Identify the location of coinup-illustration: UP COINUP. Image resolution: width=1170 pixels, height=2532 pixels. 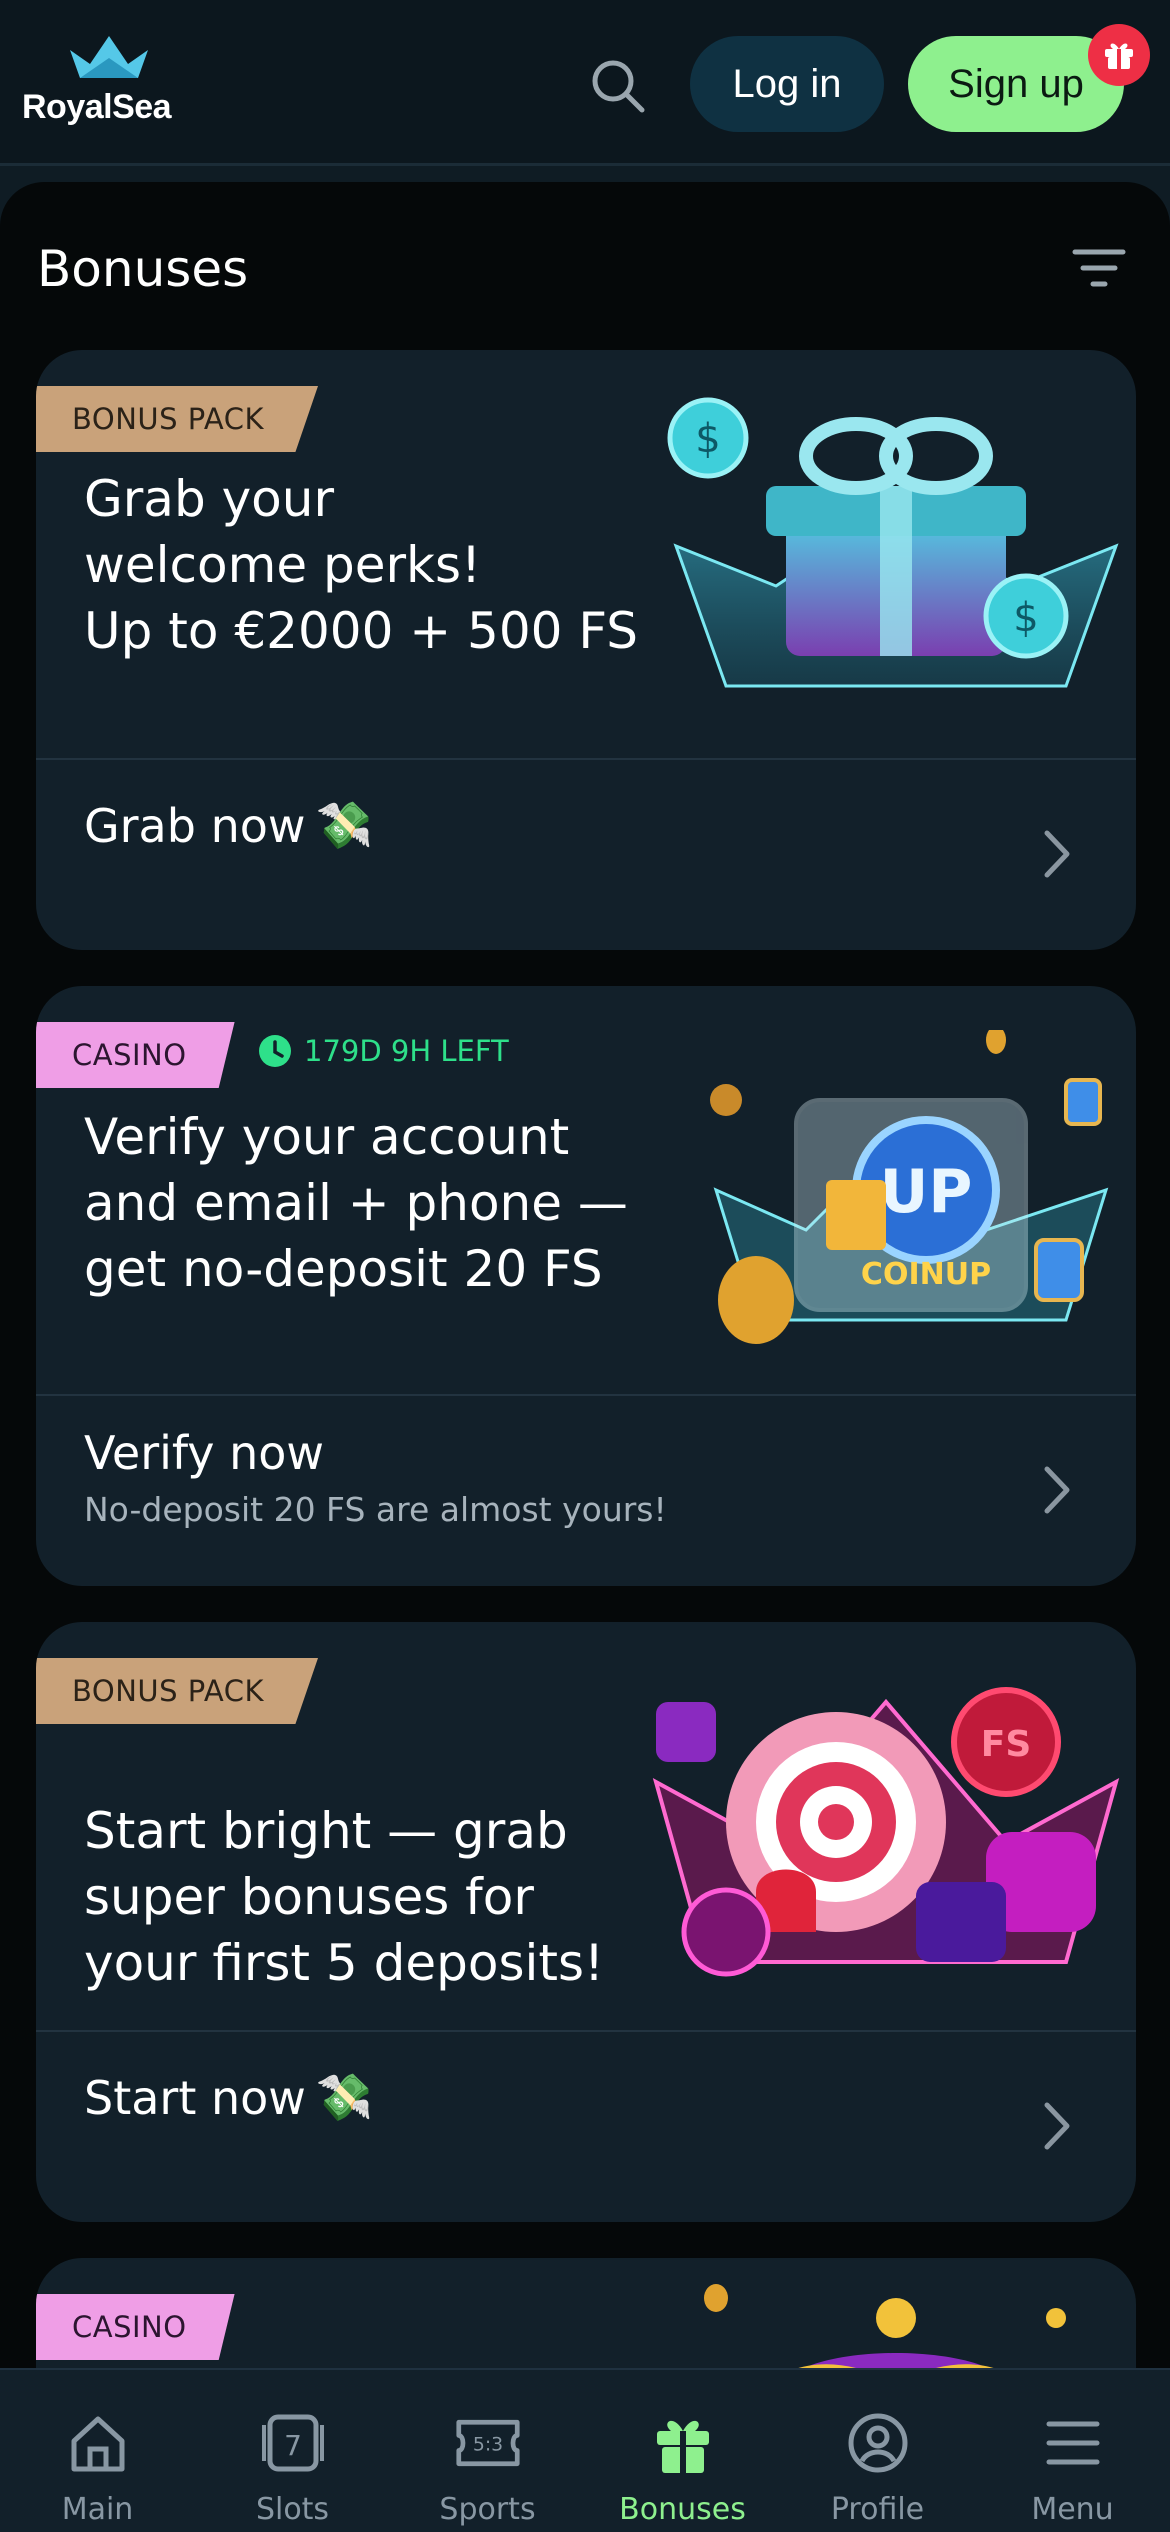
(909, 1187).